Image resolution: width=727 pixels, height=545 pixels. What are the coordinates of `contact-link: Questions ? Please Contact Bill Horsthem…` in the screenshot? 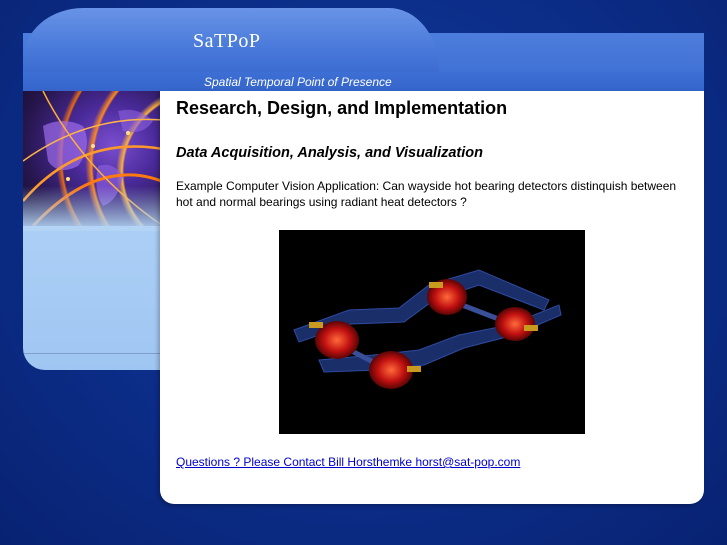 It's located at (348, 462).